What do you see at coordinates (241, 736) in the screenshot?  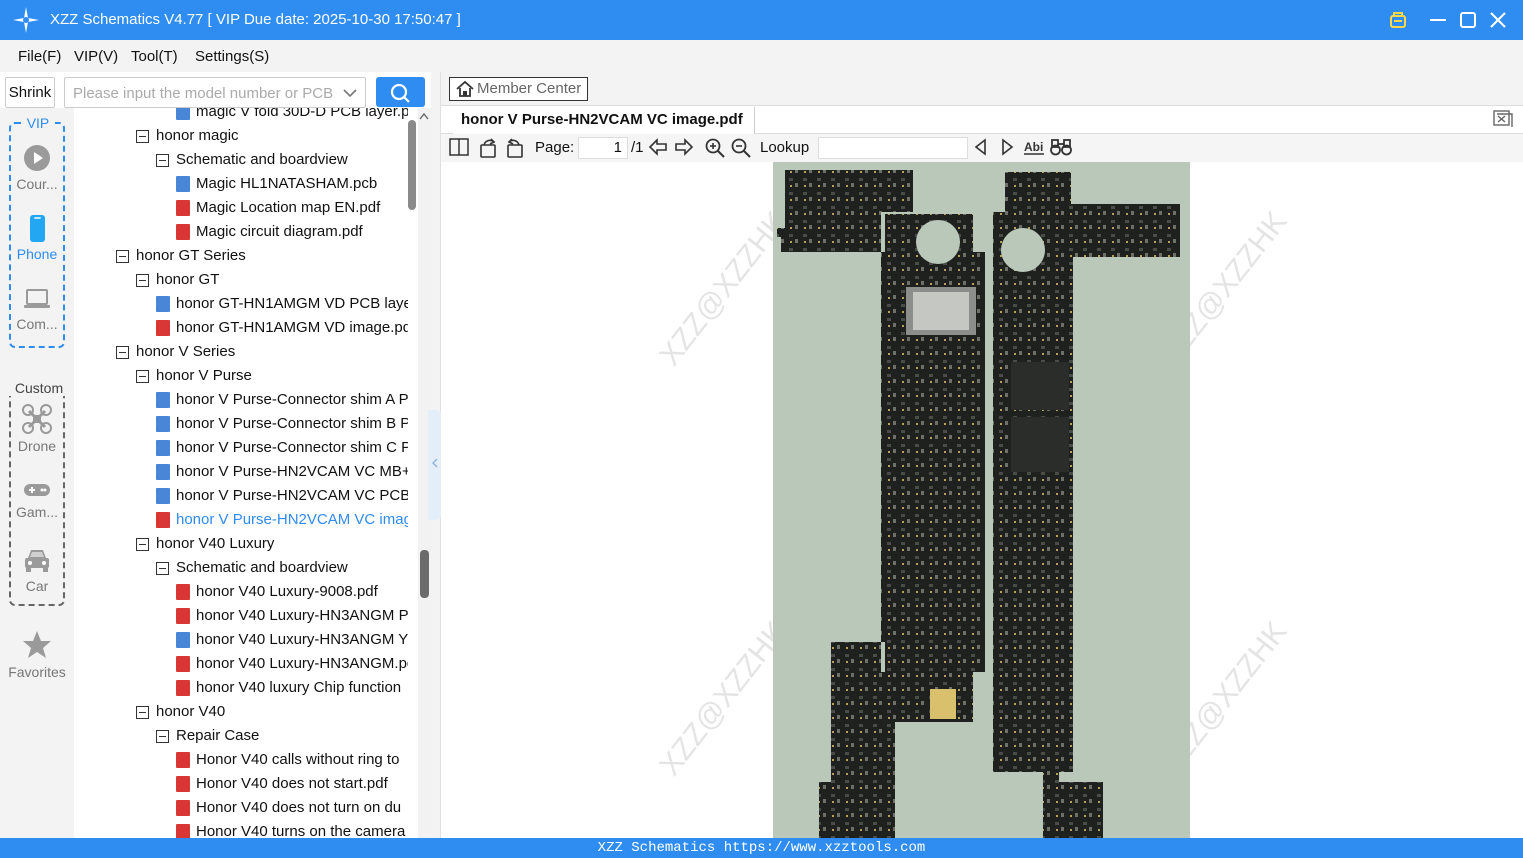 I see `tree-folder: Repair Case` at bounding box center [241, 736].